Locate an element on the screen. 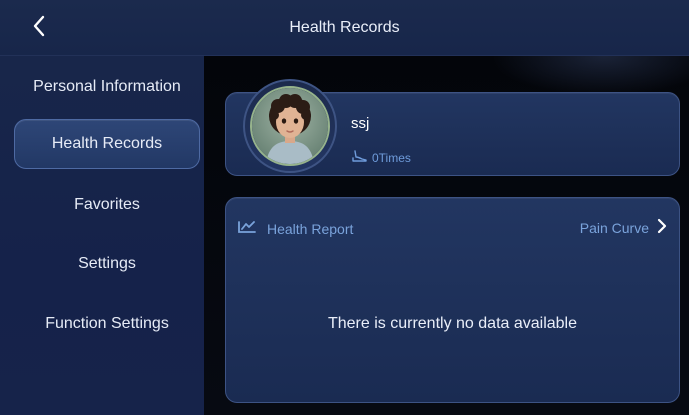  username: ssj is located at coordinates (360, 123).